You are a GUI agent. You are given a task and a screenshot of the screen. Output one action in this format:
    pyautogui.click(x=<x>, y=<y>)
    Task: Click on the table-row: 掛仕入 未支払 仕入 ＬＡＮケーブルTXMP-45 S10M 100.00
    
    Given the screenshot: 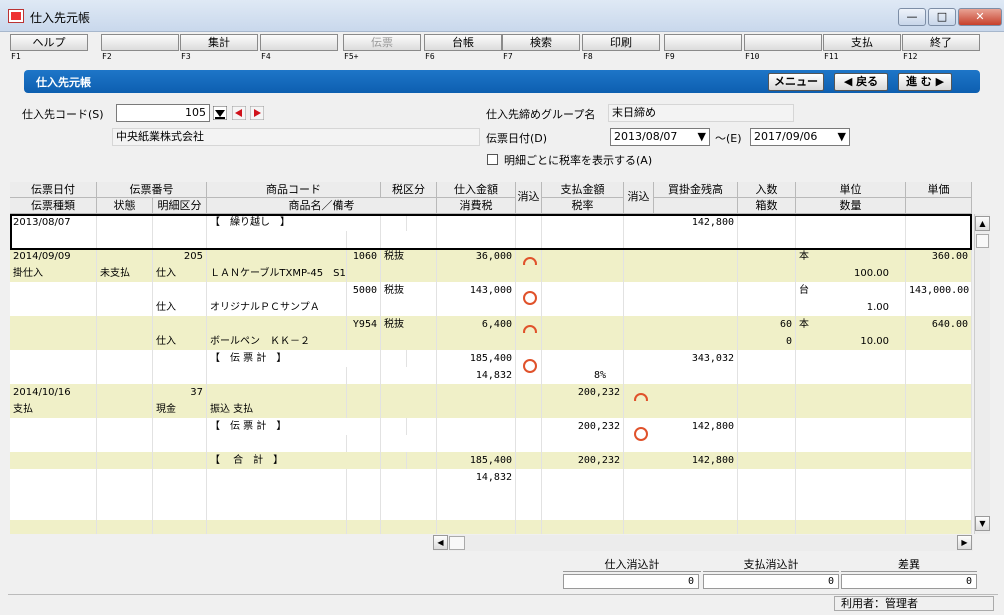 What is the action you would take?
    pyautogui.click(x=491, y=273)
    